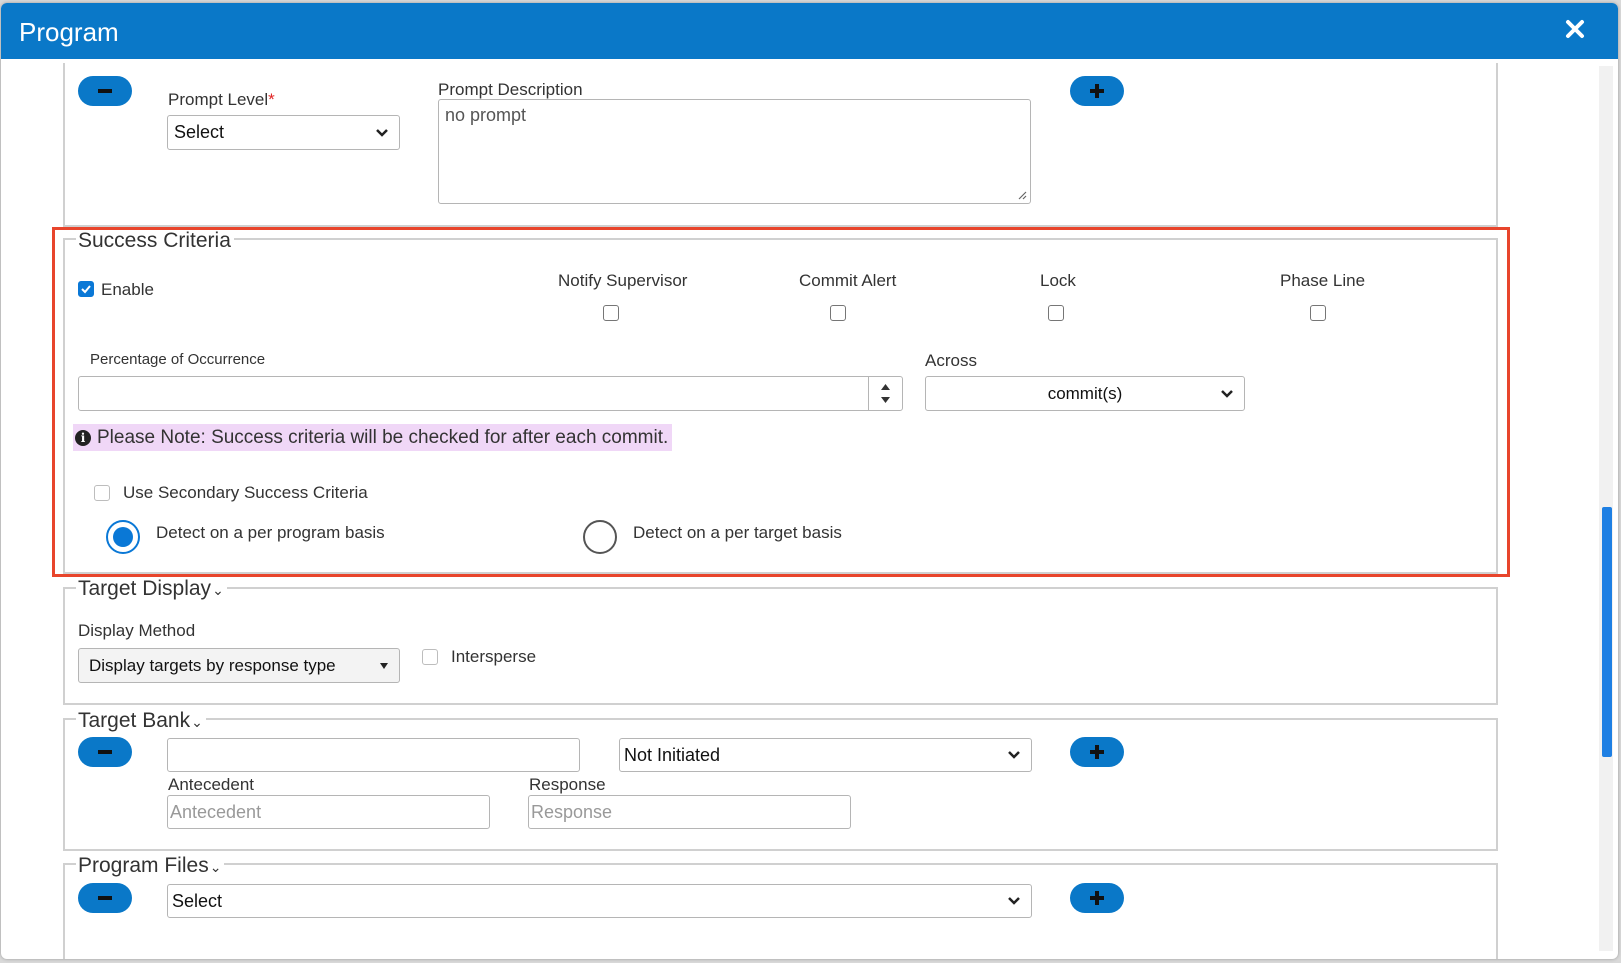 The height and width of the screenshot is (963, 1621). I want to click on target-display-legend-text: Target Display, so click(145, 588).